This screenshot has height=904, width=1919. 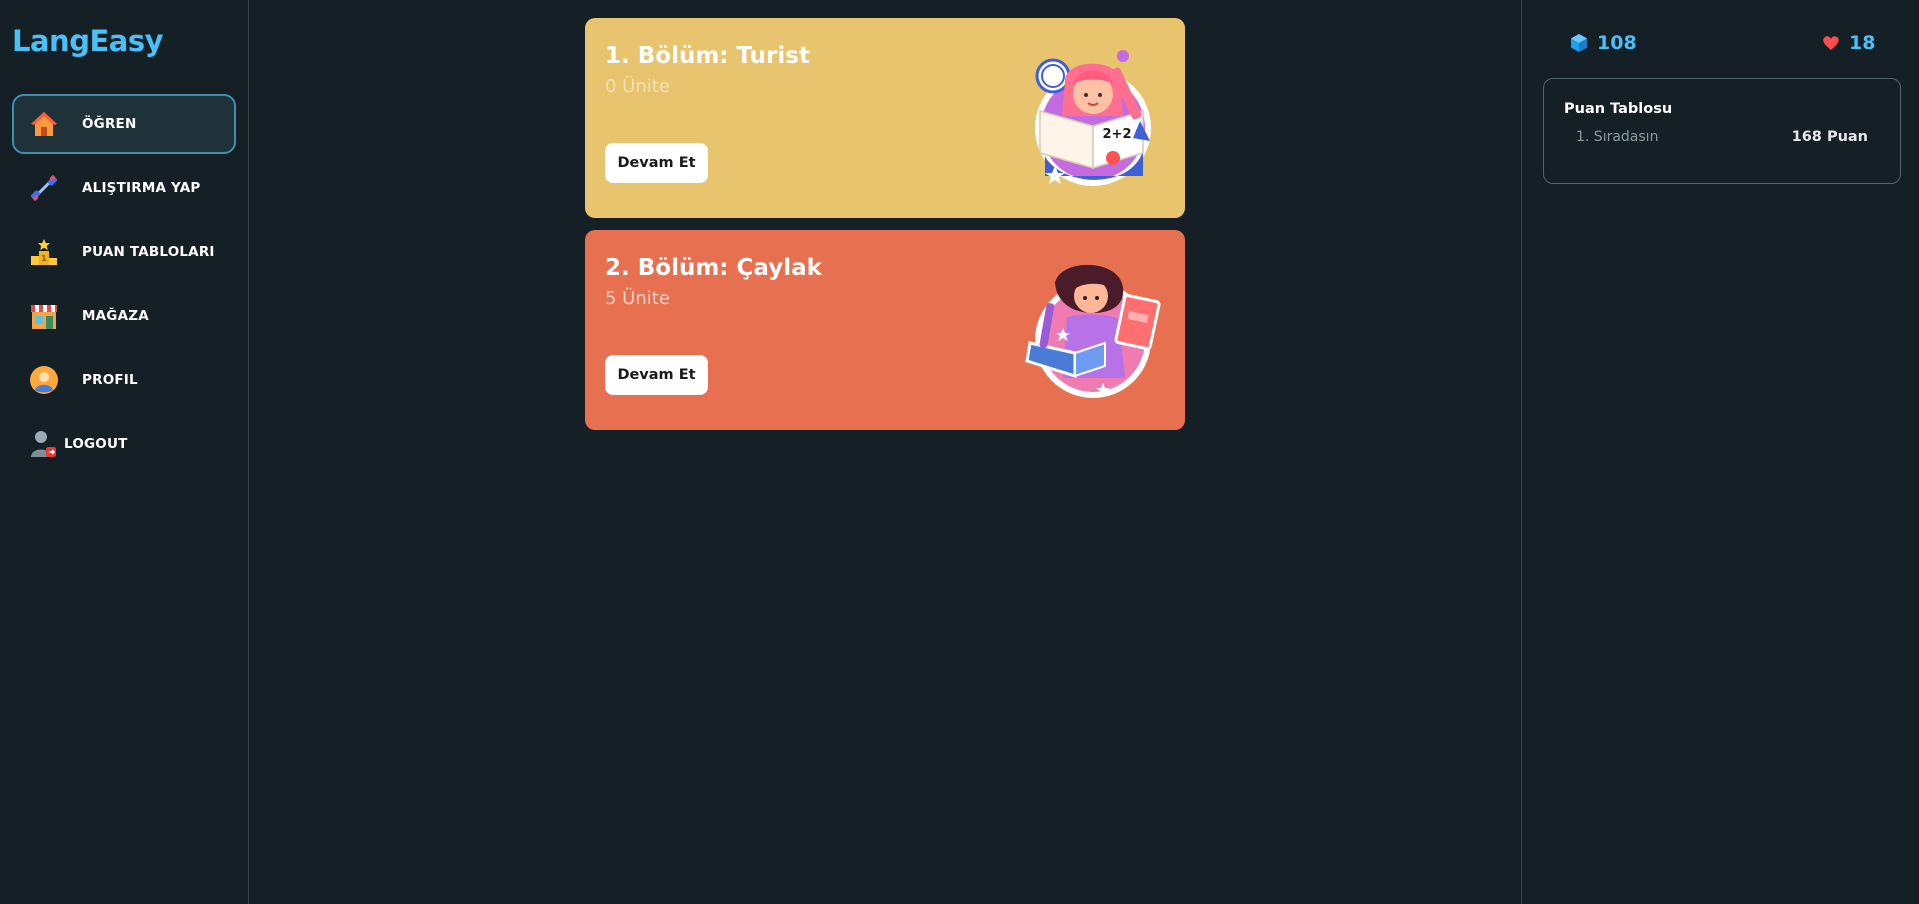 What do you see at coordinates (1617, 43) in the screenshot?
I see `gems-count: 108` at bounding box center [1617, 43].